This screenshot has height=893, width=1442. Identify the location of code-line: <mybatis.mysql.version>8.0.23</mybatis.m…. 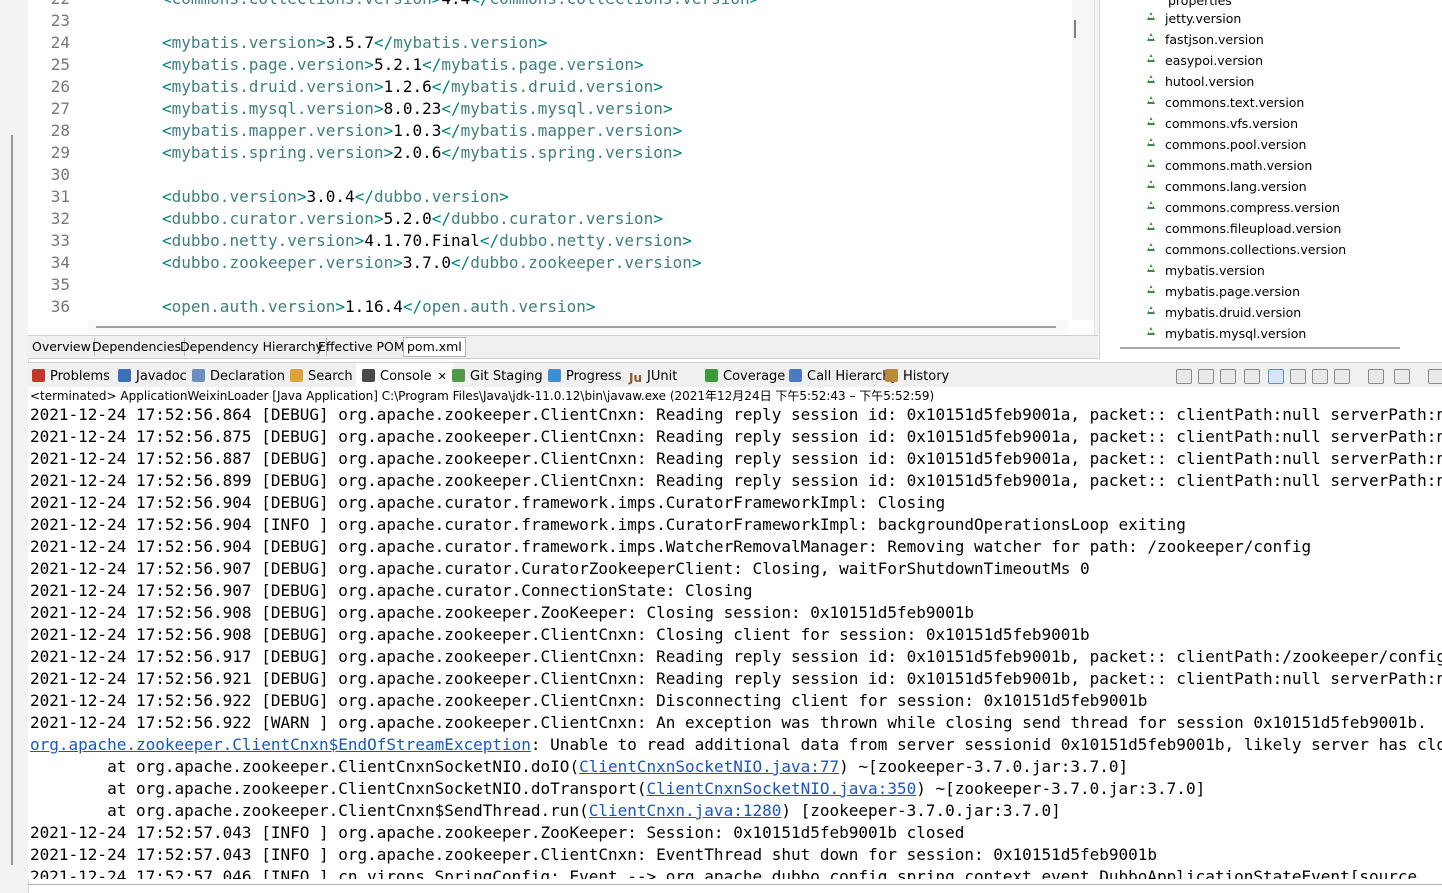
(417, 108).